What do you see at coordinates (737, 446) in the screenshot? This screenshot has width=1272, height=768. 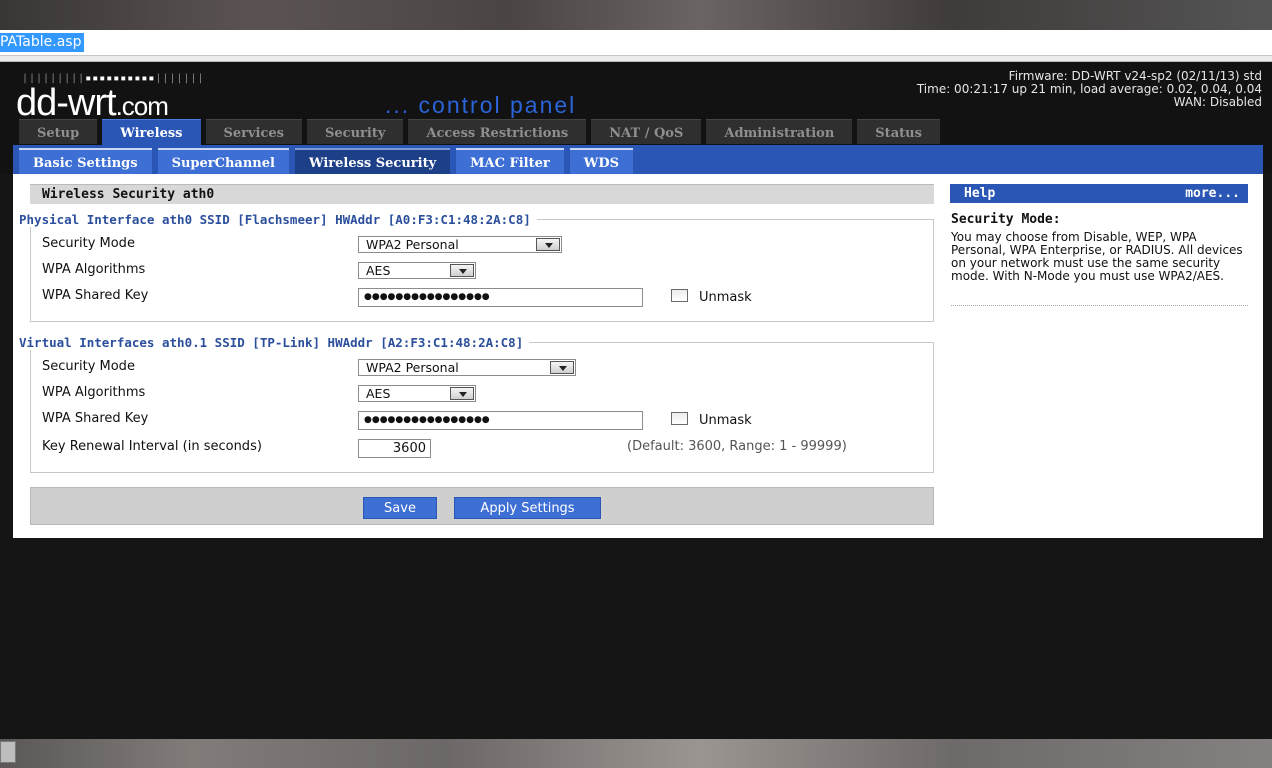 I see `key-renewal-hint: (Default: 3600, Range: 1 - 99999)` at bounding box center [737, 446].